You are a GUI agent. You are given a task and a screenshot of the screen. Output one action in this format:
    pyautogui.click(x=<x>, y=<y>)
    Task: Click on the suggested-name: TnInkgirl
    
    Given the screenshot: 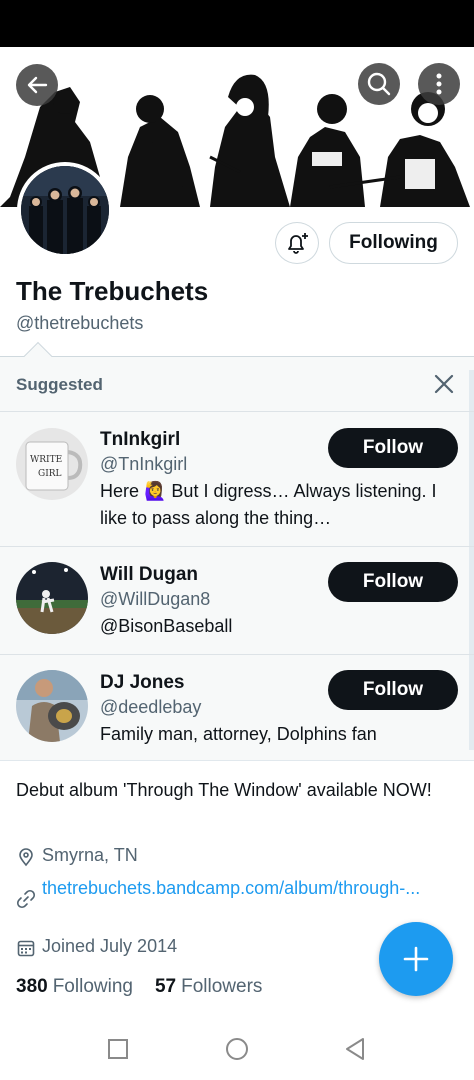 What is the action you would take?
    pyautogui.click(x=140, y=440)
    